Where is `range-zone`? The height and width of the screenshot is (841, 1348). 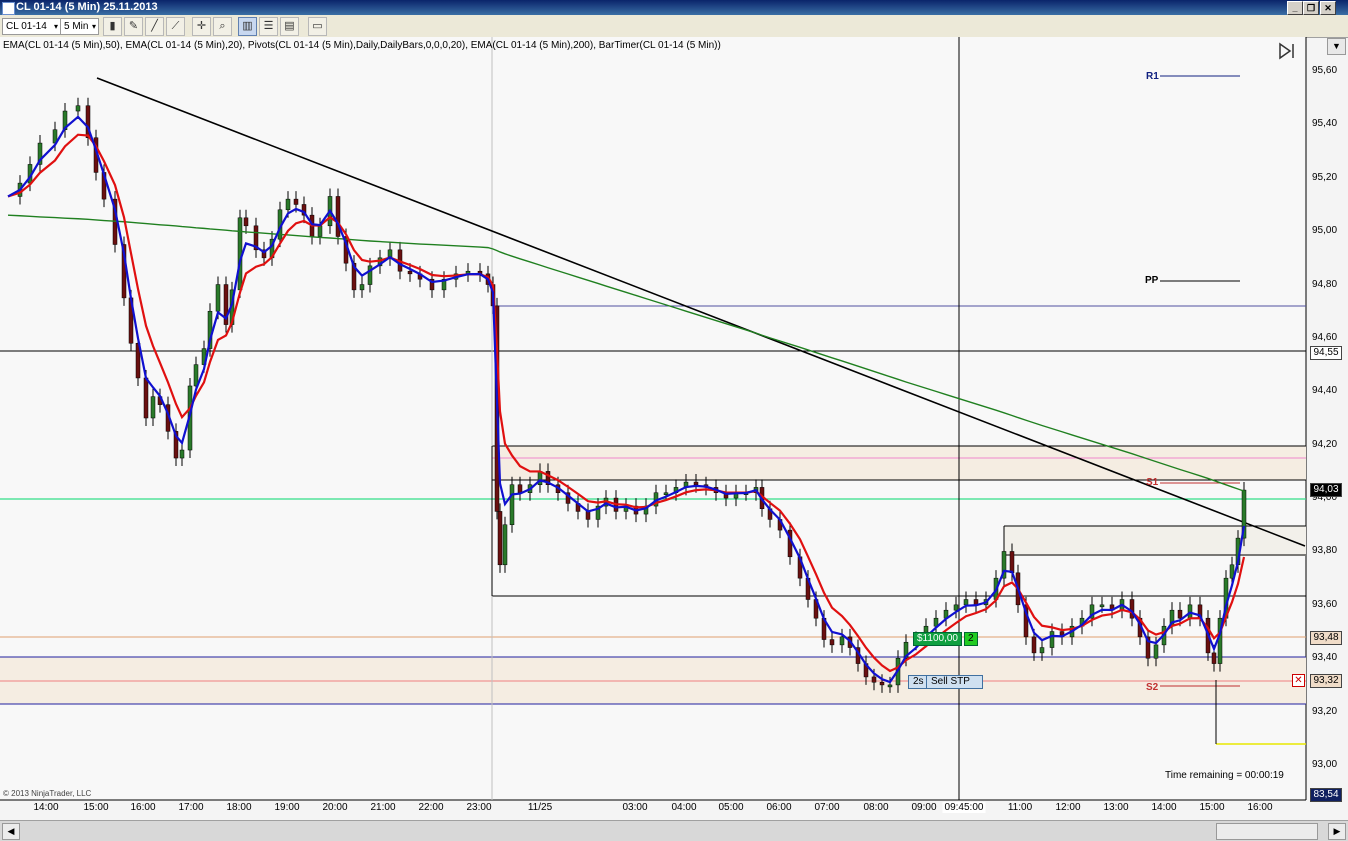 range-zone is located at coordinates (1155, 541).